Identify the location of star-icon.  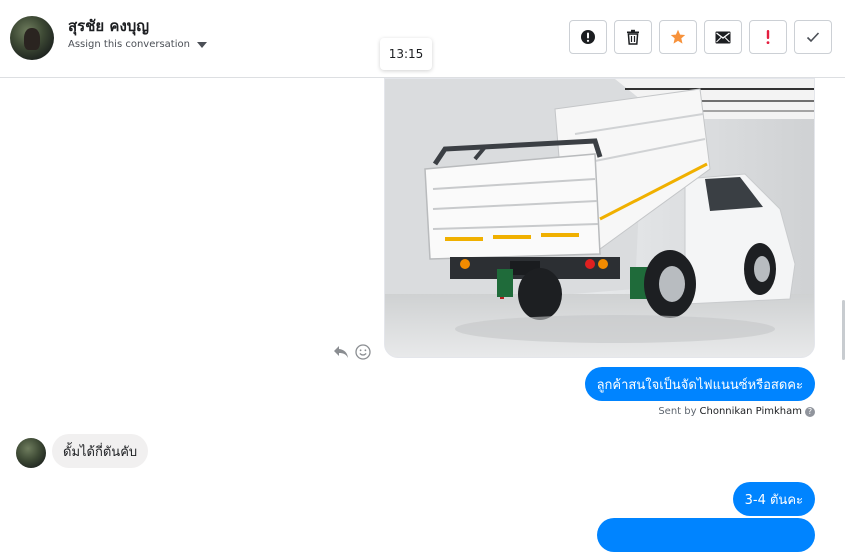
(678, 36).